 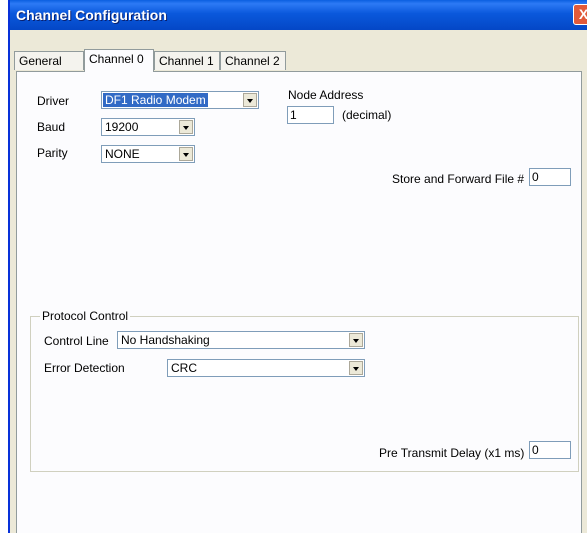 I want to click on node-address-label: Node Address, so click(x=326, y=95).